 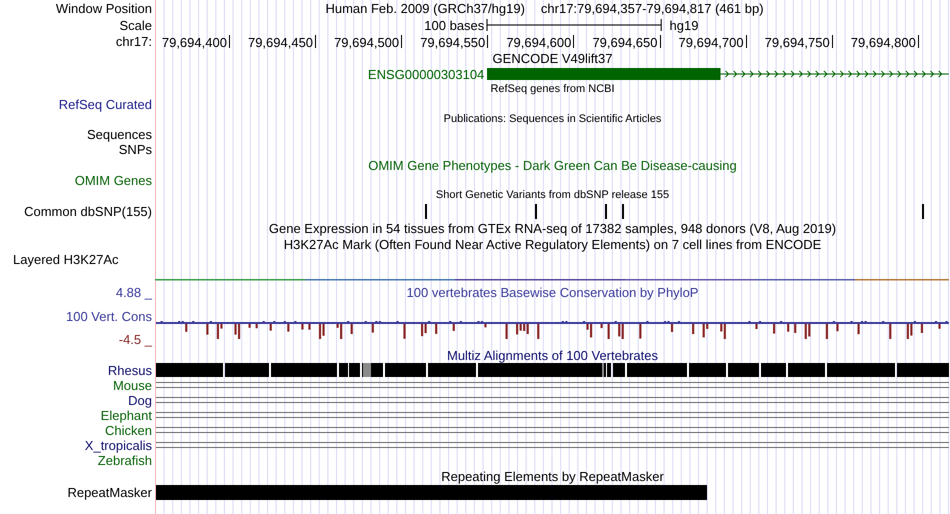 I want to click on track-label: X_tropicalis, so click(x=118, y=445).